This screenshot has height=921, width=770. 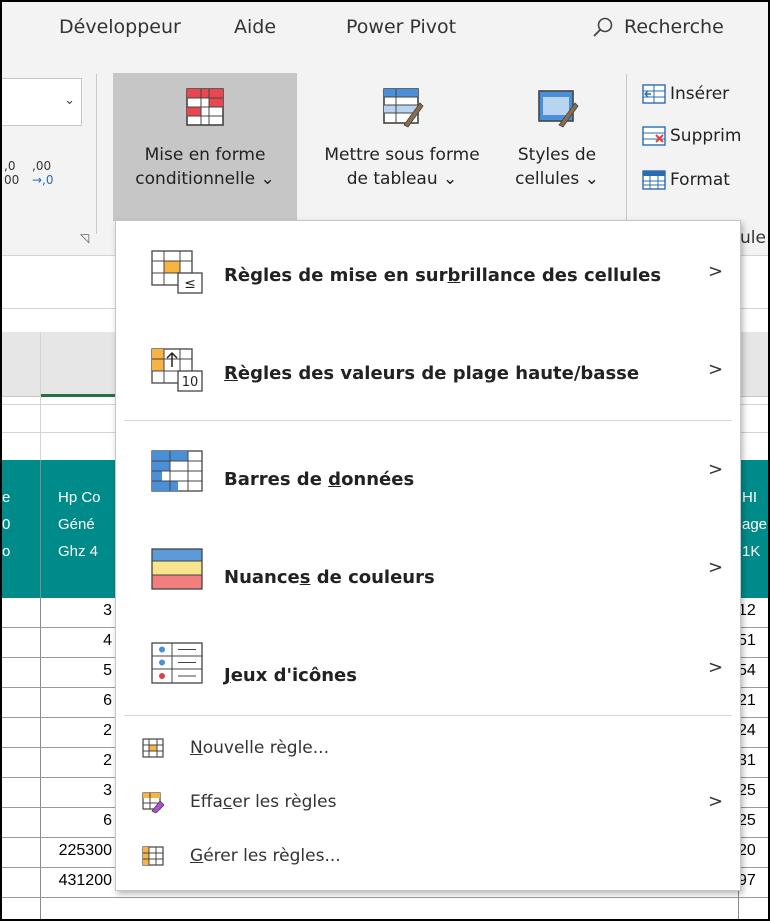 I want to click on svg-text: ,0, so click(x=9, y=166).